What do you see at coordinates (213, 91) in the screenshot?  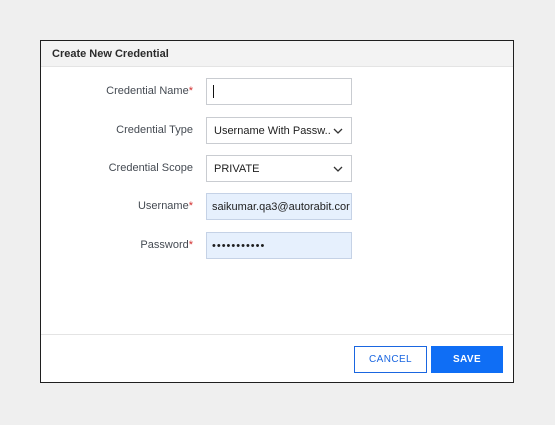 I see `text-cursor` at bounding box center [213, 91].